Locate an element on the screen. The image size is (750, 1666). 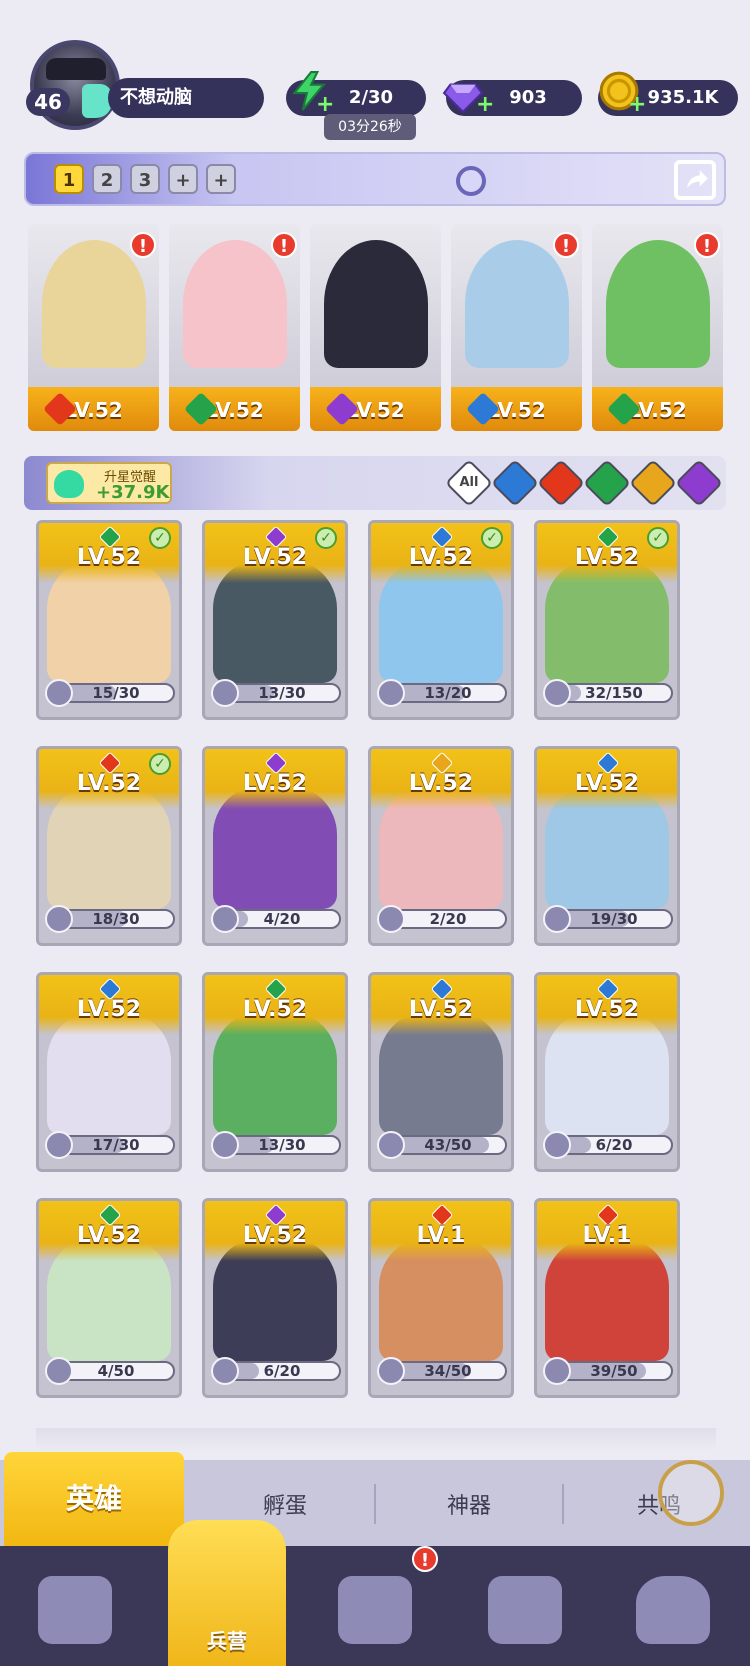
team-tab-1: 1 is located at coordinates (69, 179).